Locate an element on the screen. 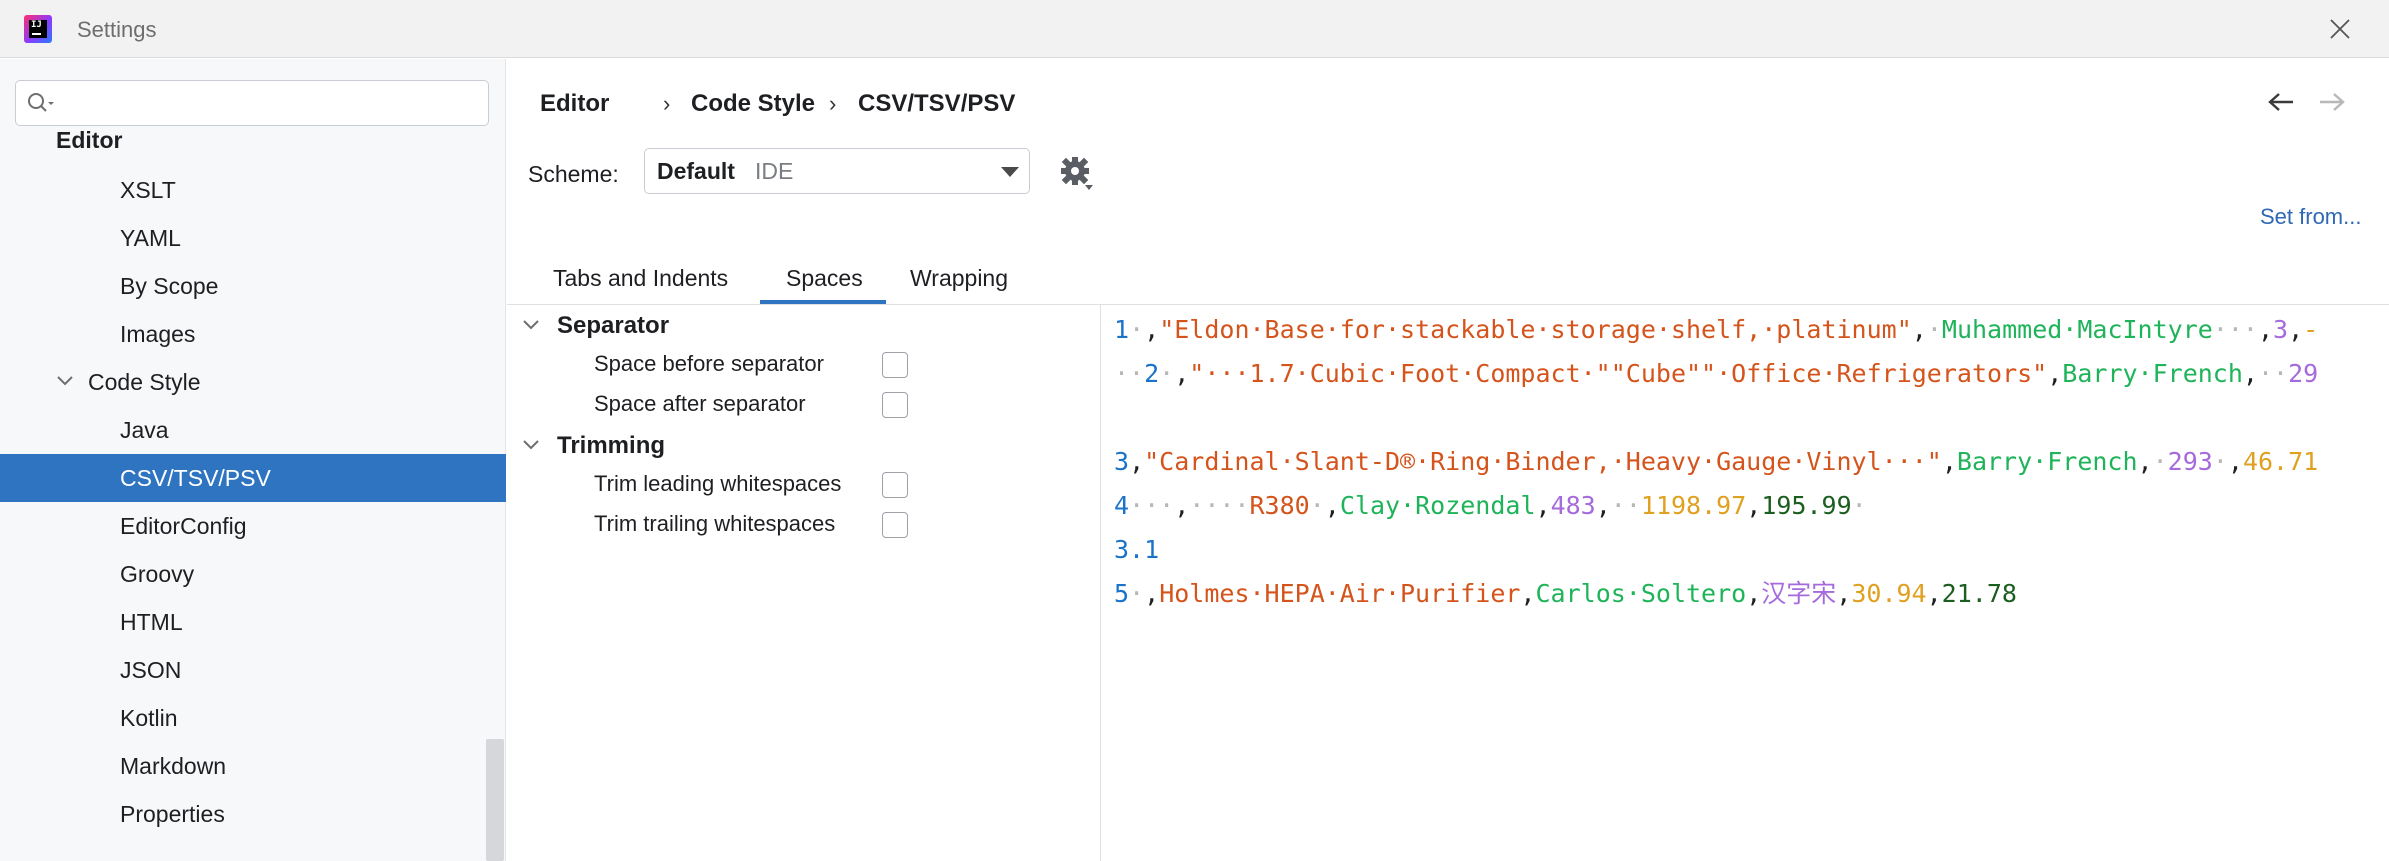 Image resolution: width=2389 pixels, height=861 pixels. sidebar-item-xslt: XSLT is located at coordinates (253, 190).